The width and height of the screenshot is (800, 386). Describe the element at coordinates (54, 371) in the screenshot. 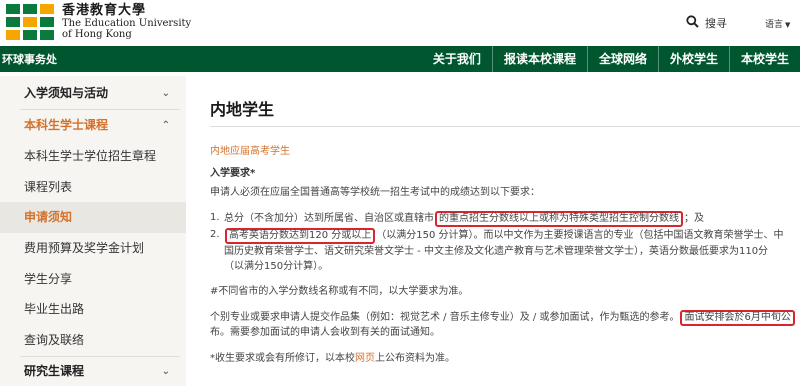

I see `sidebar-item-label: 研究生课程` at that location.